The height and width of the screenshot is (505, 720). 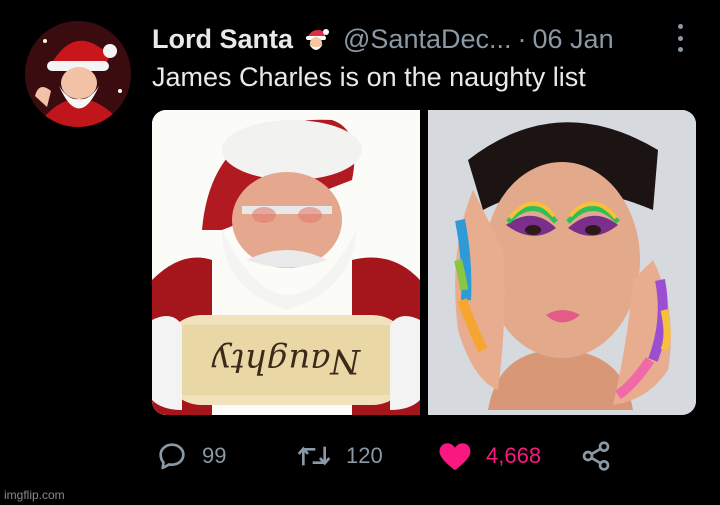 I want to click on santa-face-icon, so click(x=318, y=39).